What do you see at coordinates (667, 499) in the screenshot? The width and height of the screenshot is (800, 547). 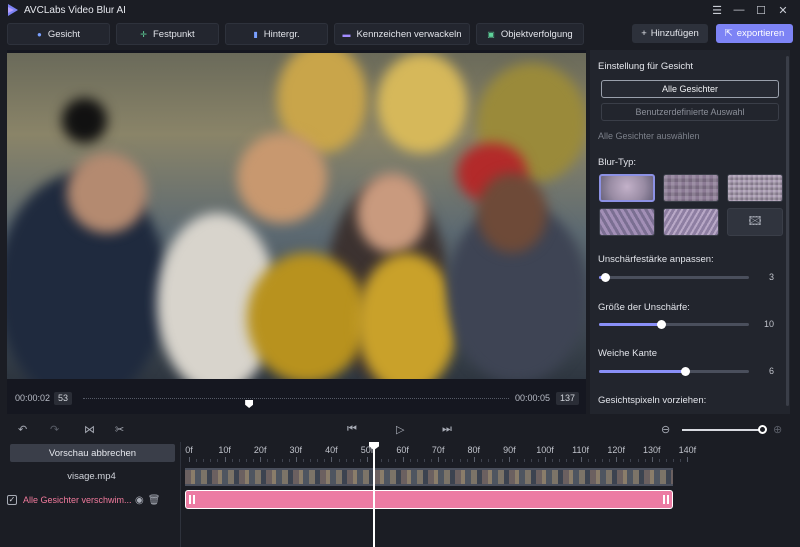 I see `track-end-handle` at bounding box center [667, 499].